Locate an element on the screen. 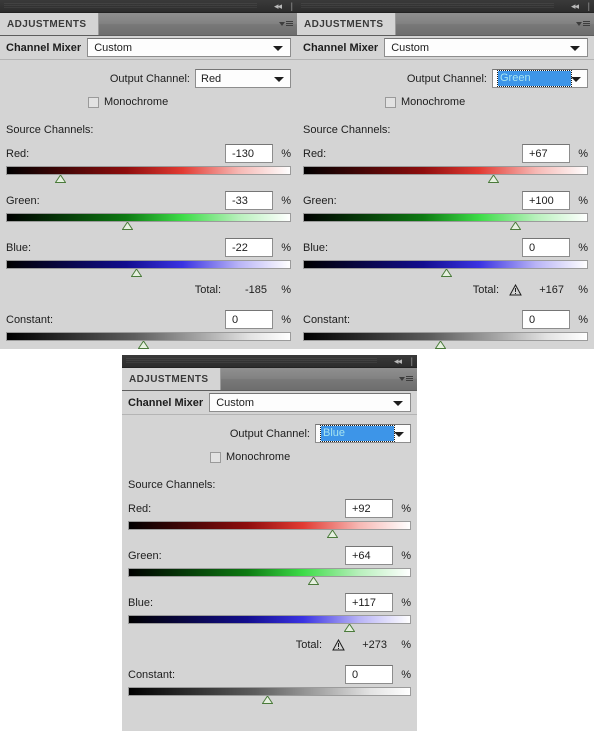 This screenshot has height=731, width=594. channel-value-input: +64 is located at coordinates (369, 555).